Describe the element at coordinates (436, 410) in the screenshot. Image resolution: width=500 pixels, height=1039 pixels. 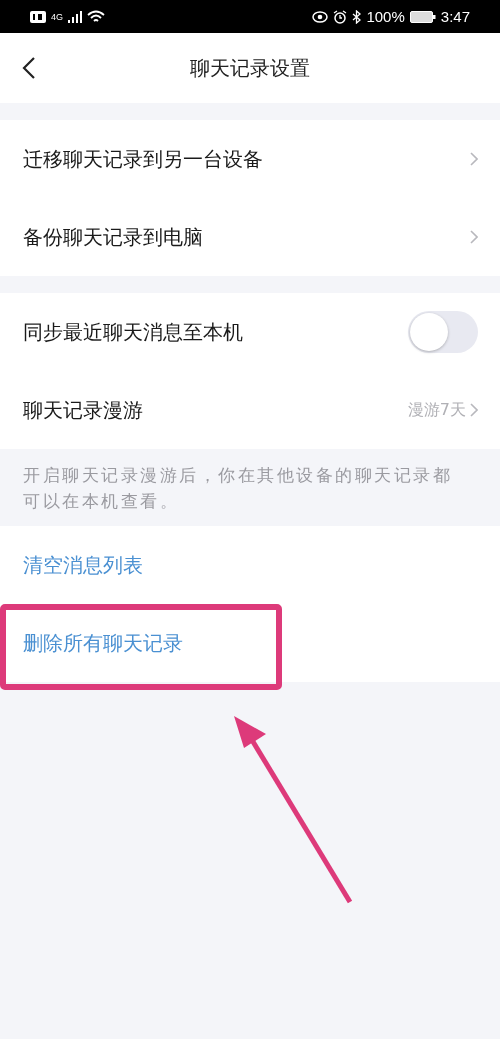
I see `row-value: 漫游7天` at that location.